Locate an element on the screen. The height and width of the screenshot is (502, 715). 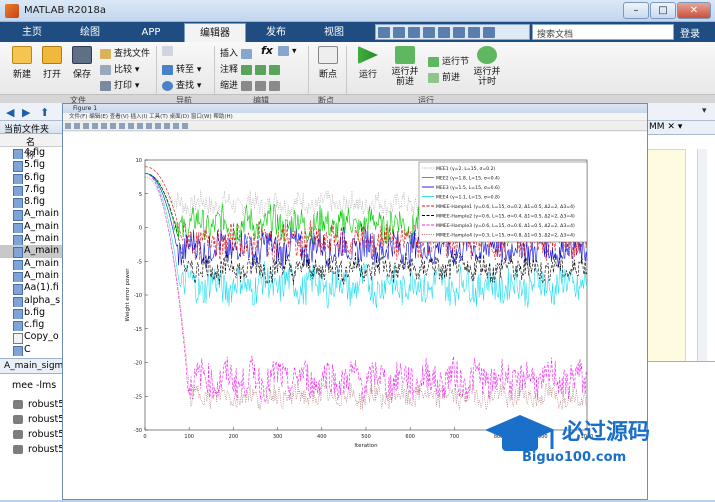
find-files-button: 查找文件 is located at coordinates (125, 52).